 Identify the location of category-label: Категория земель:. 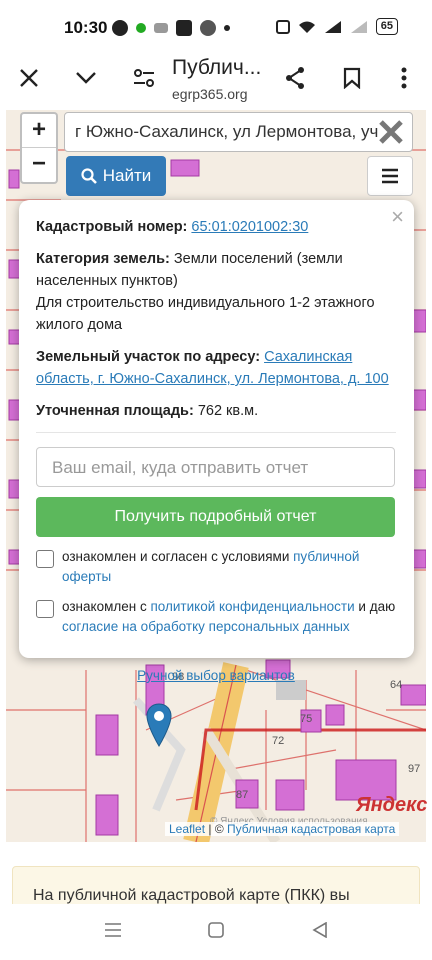
(103, 259).